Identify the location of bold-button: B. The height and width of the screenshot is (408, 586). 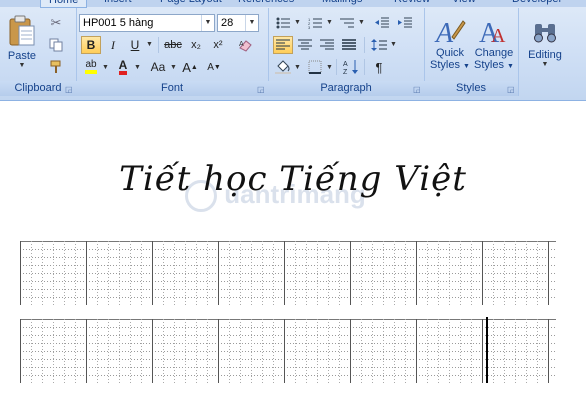
(91, 45).